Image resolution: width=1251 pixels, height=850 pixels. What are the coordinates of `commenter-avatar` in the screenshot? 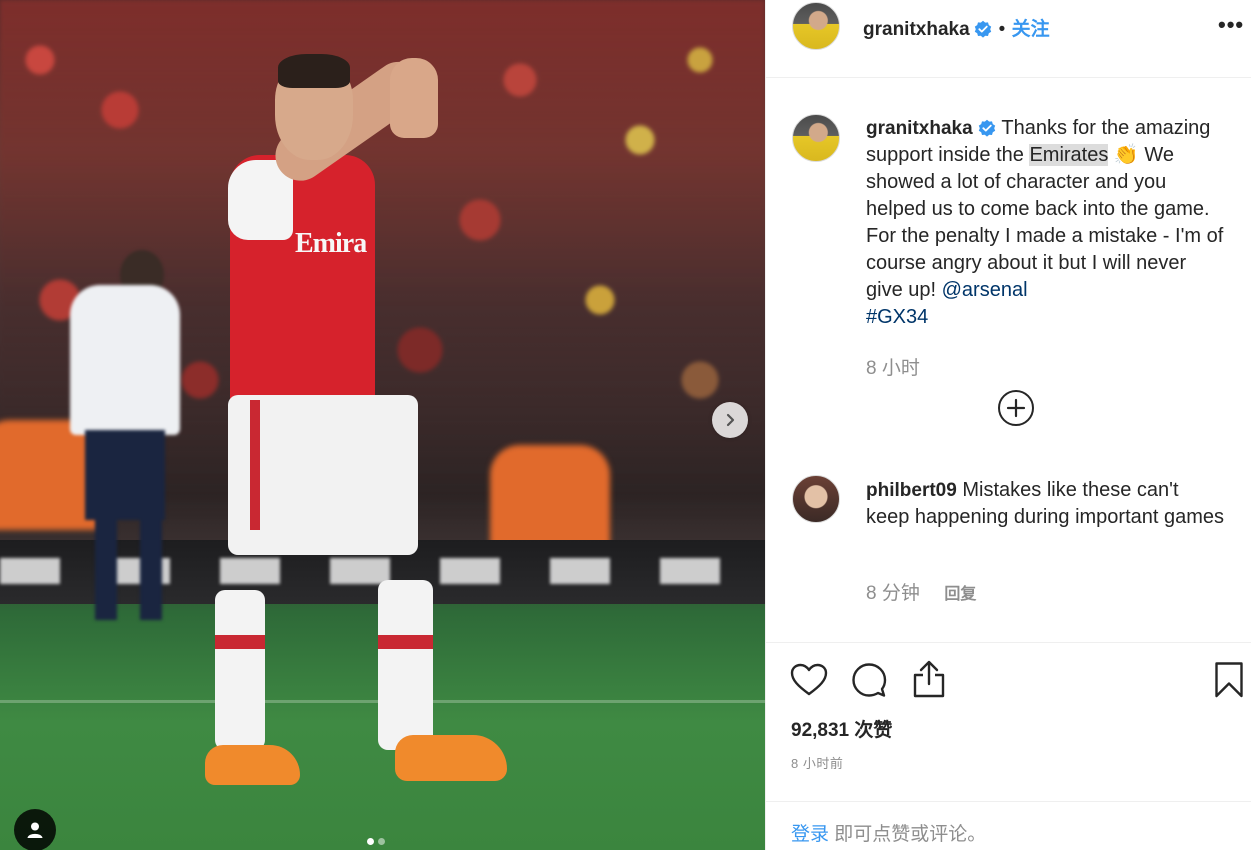 It's located at (816, 499).